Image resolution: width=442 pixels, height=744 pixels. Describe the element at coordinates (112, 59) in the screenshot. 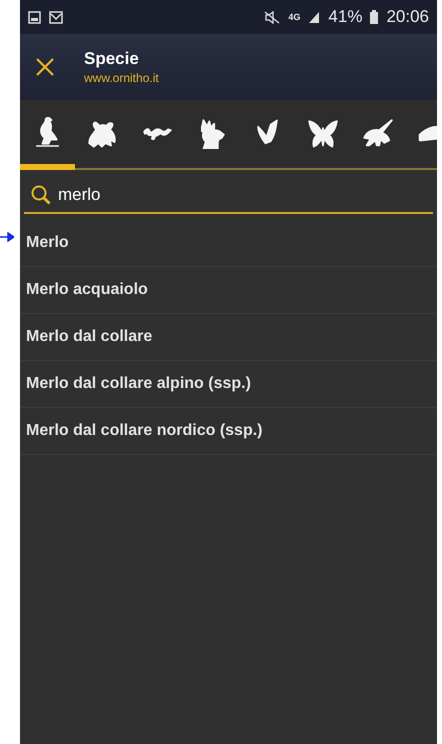

I see `screen-title: Specie` at that location.